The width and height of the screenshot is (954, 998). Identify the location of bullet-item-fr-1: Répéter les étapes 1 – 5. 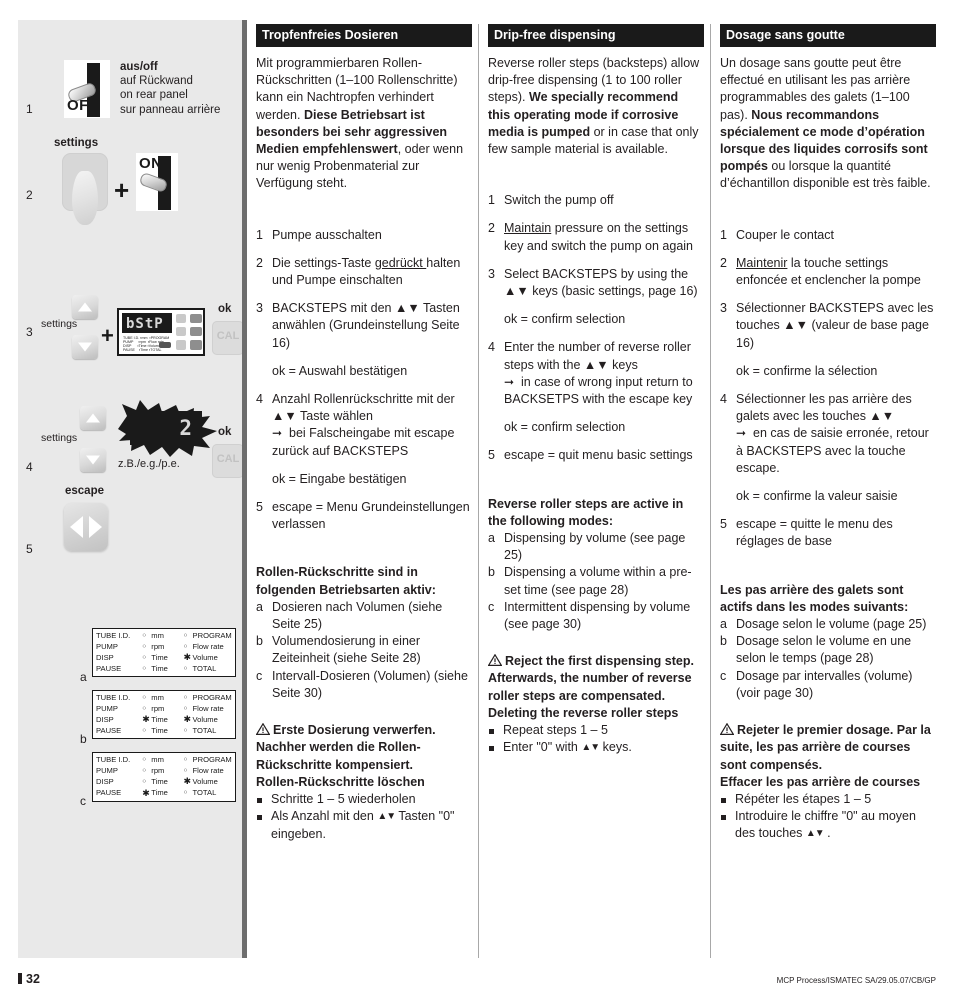
(828, 799).